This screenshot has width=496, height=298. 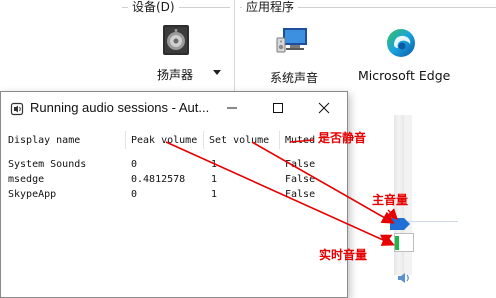 What do you see at coordinates (44, 141) in the screenshot?
I see `column-header-display-name: Display name` at bounding box center [44, 141].